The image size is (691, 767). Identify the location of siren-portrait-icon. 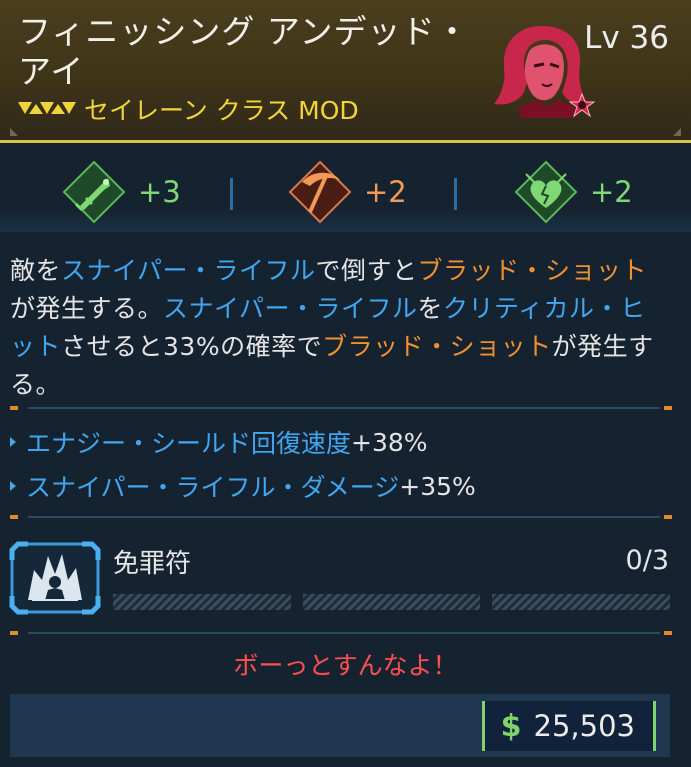
(545, 72).